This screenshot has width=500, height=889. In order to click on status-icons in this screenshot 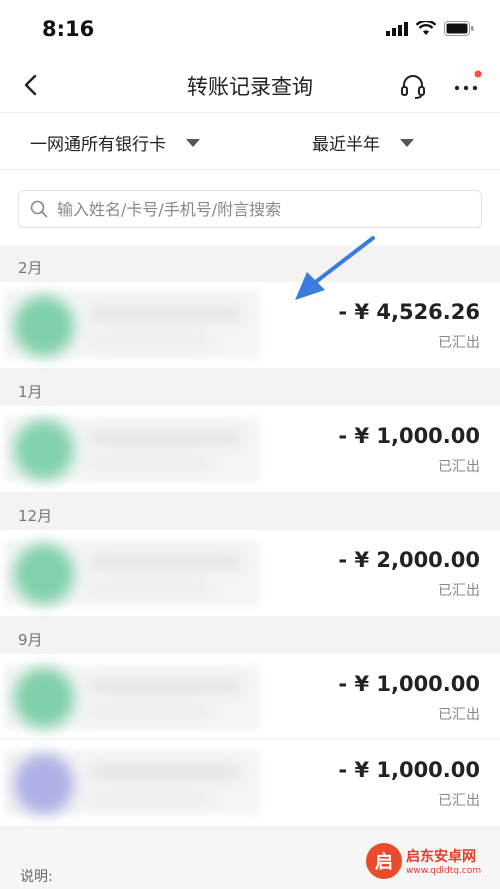, I will do `click(430, 28)`.